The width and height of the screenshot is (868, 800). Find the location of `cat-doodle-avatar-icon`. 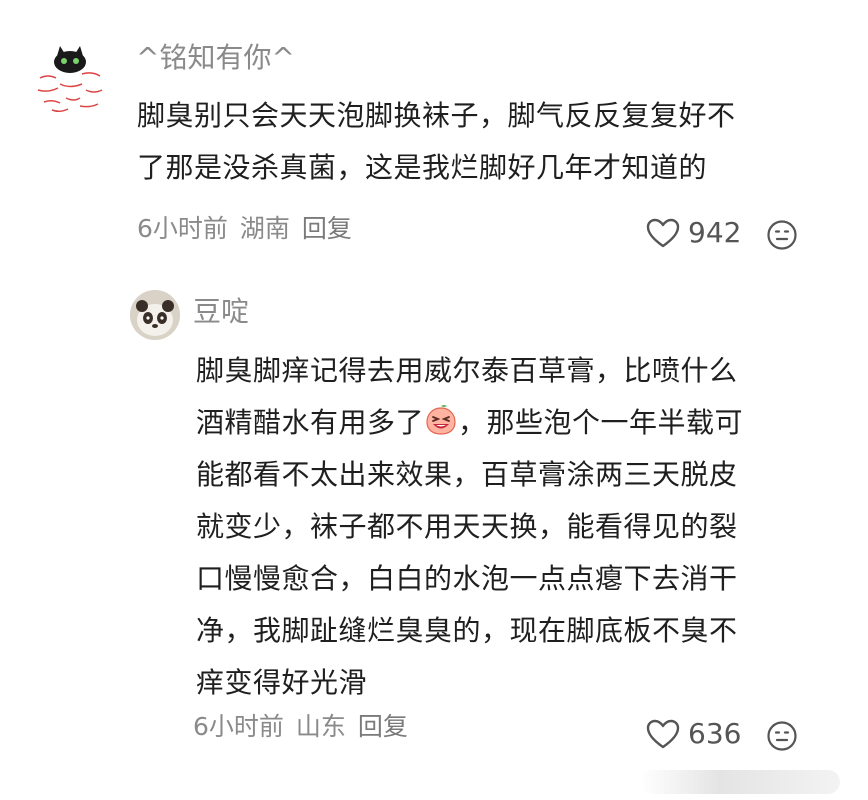

cat-doodle-avatar-icon is located at coordinates (70, 79).